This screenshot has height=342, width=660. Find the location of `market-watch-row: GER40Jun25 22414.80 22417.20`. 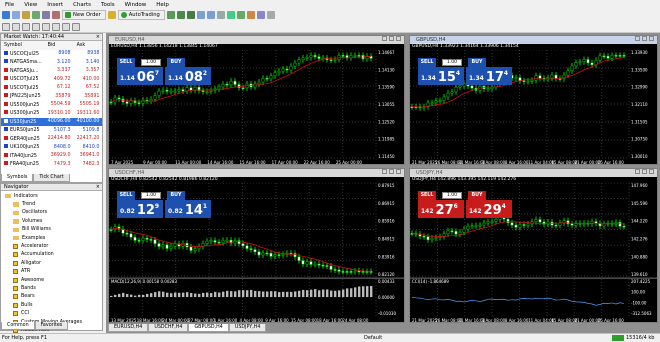

market-watch-row: GER40Jun25 22414.80 22417.20 is located at coordinates (51, 139).